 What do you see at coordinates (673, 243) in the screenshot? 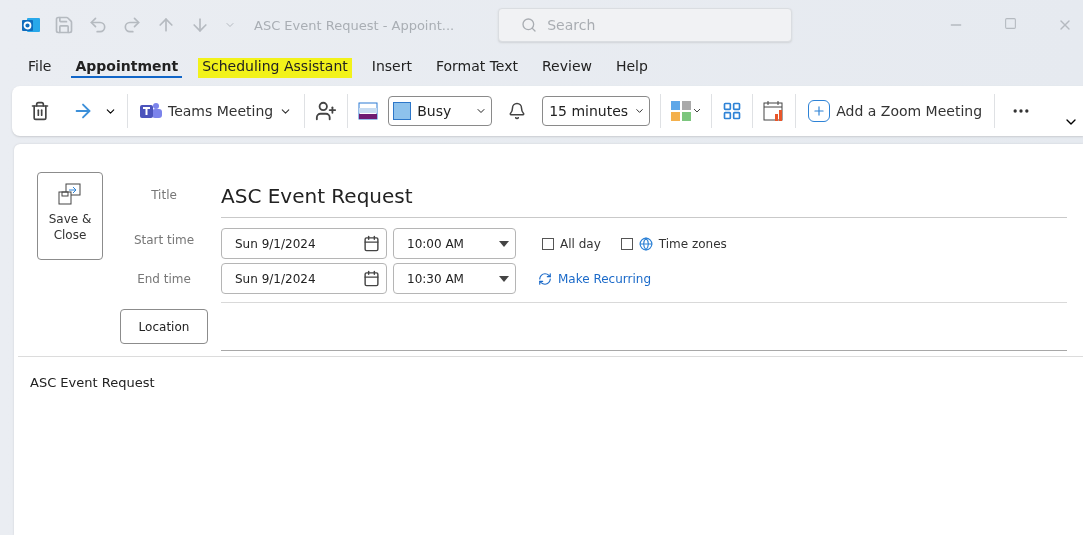
I see `time-zones-checkbox: Time zones` at bounding box center [673, 243].